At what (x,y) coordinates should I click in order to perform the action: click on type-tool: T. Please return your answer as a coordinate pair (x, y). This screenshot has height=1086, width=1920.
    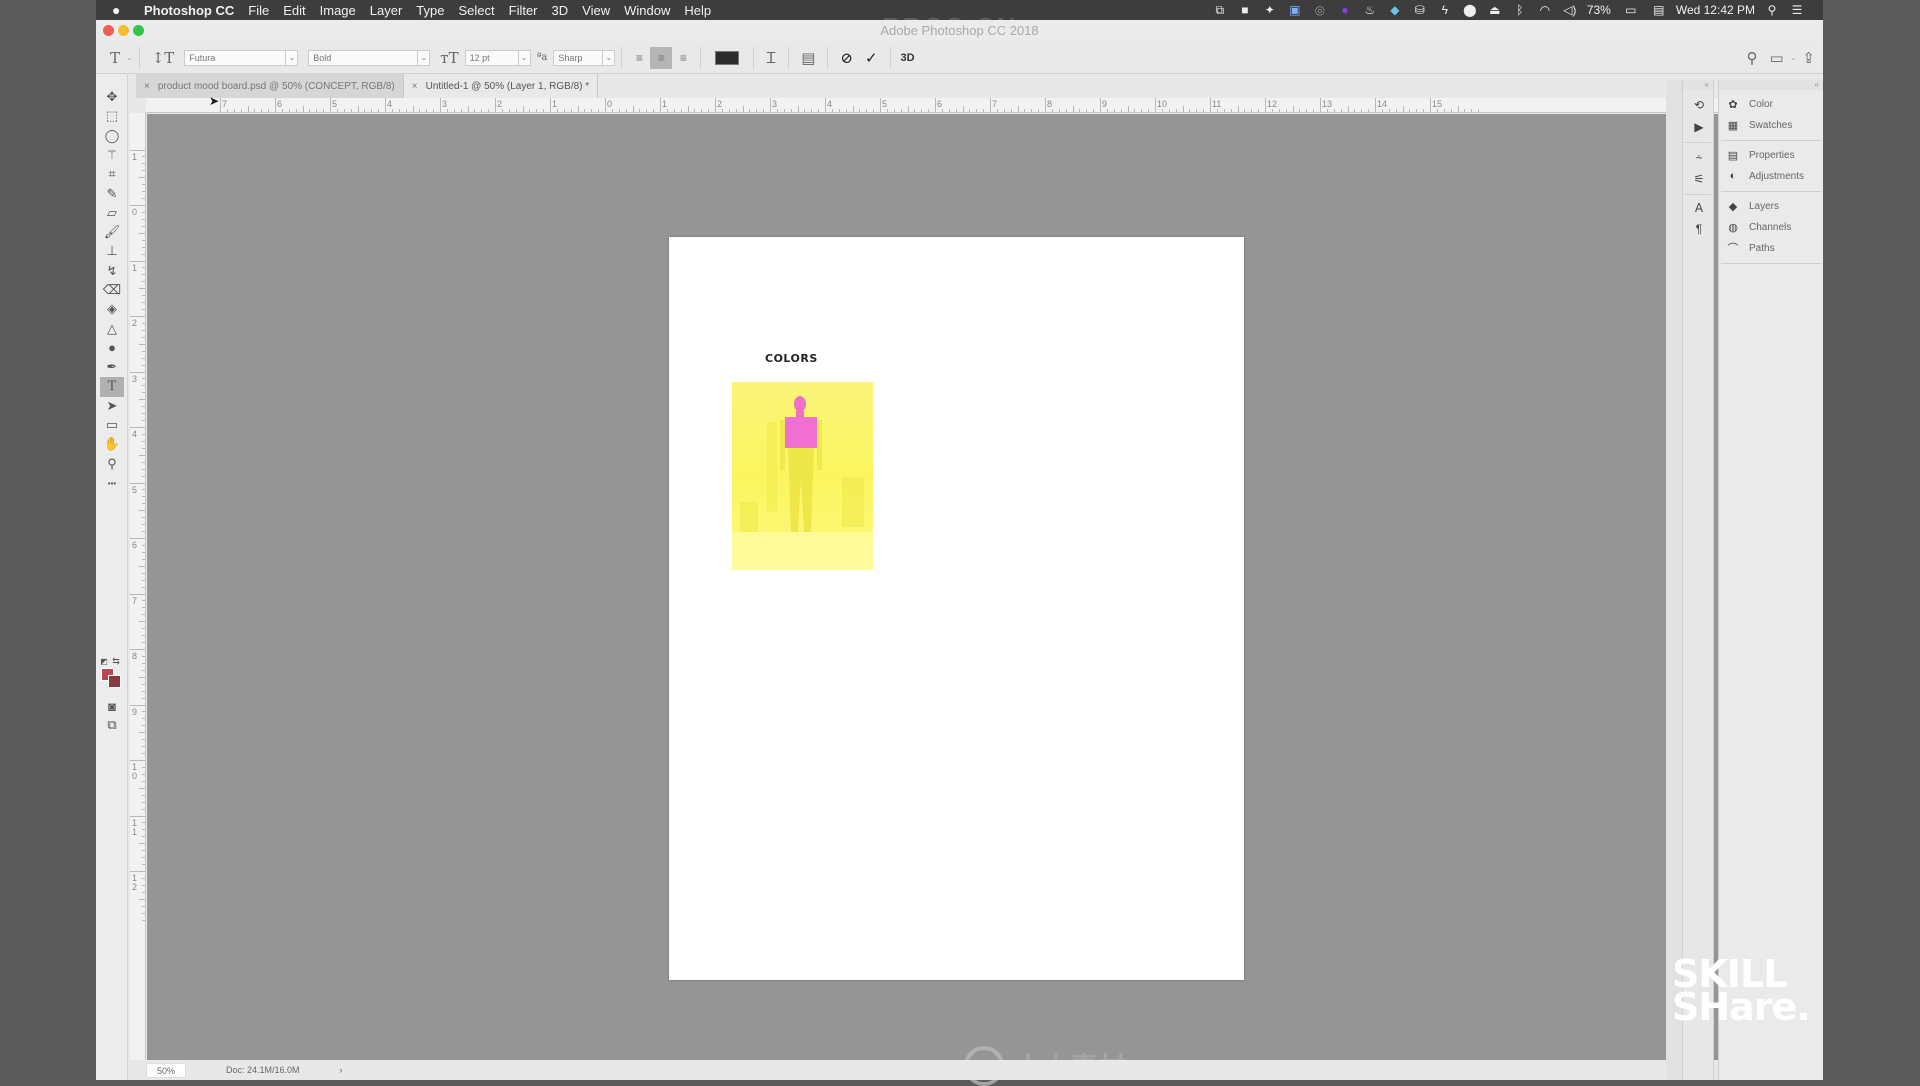
    Looking at the image, I should click on (112, 386).